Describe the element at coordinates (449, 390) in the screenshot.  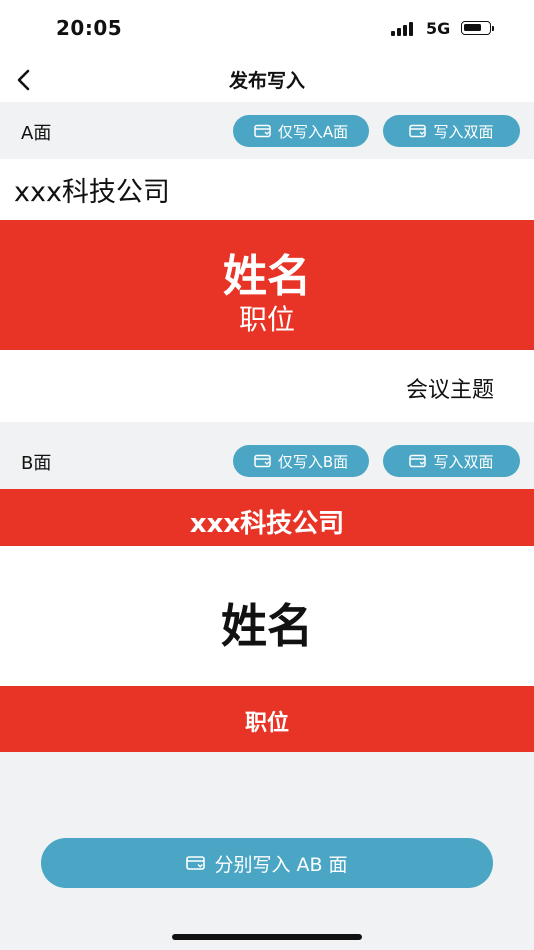
I see `side-a-topic: 会议主题` at that location.